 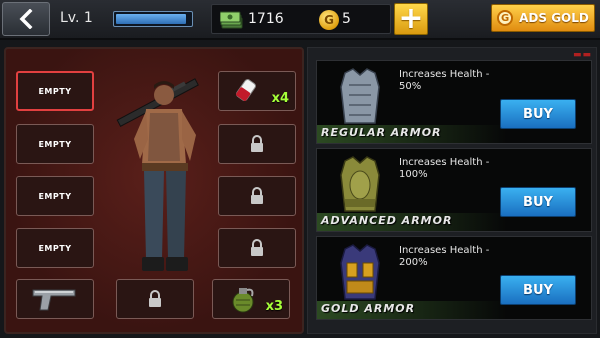 I want to click on buy-regular-armor-button: BUY, so click(x=538, y=114).